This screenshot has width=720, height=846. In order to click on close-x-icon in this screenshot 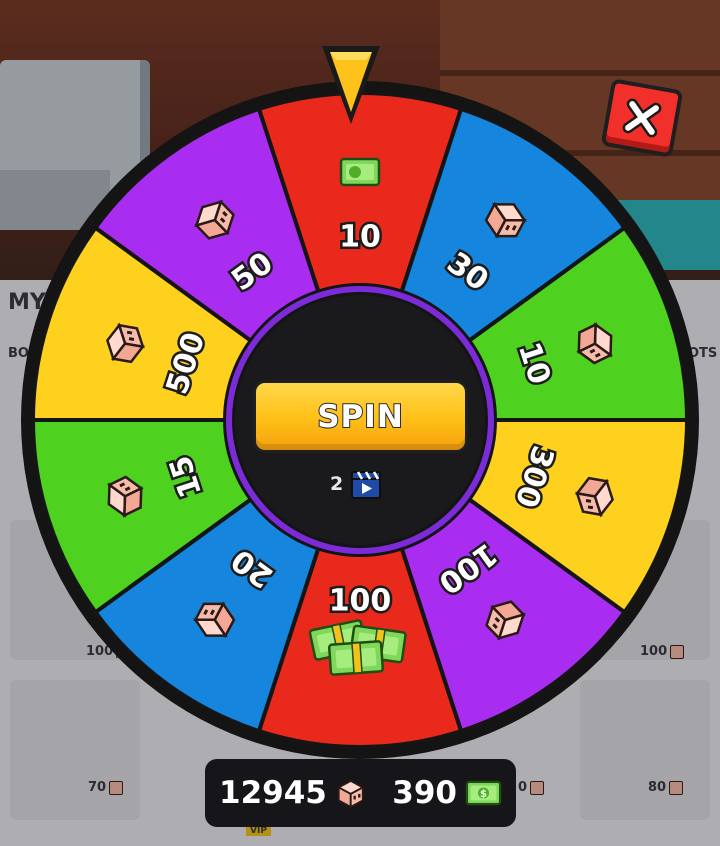, I will do `click(642, 118)`.